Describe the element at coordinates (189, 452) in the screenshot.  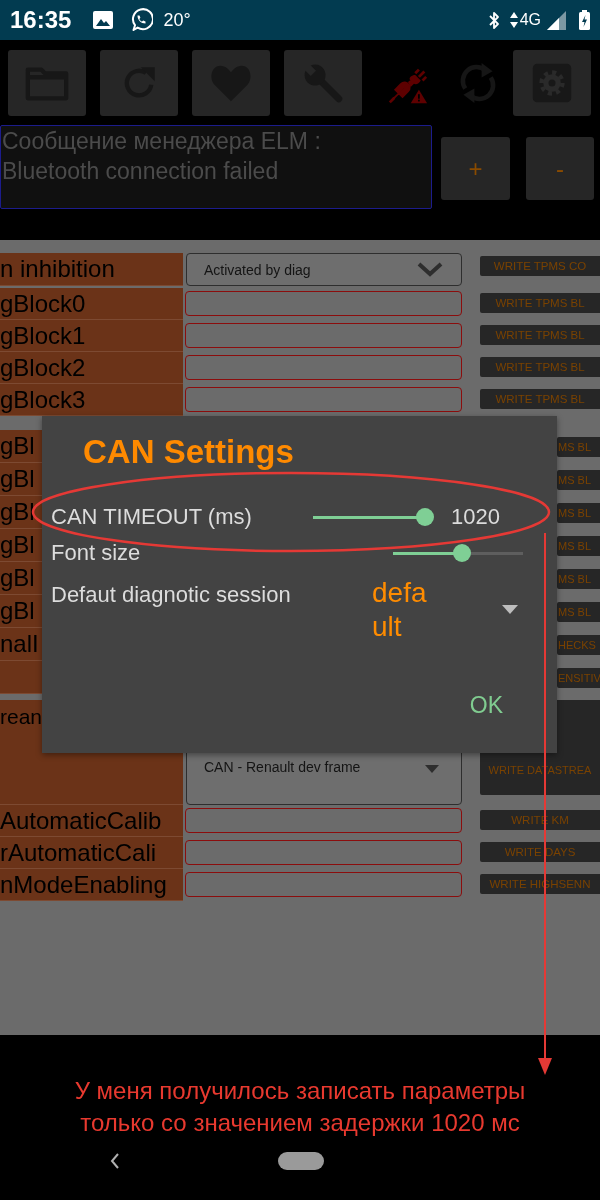
I see `dialog-title: CAN Settings` at that location.